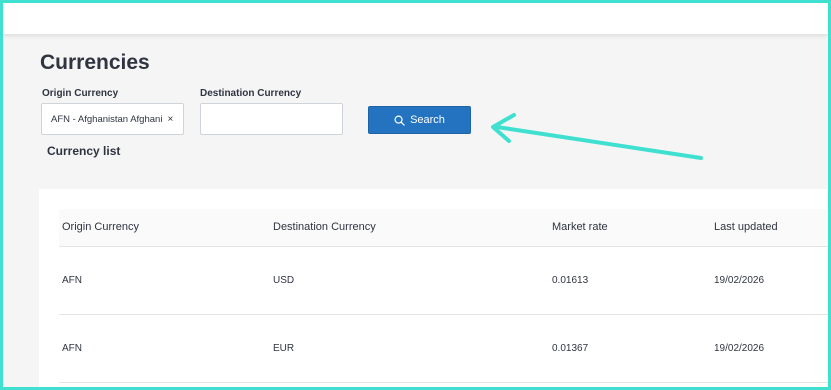  Describe the element at coordinates (80, 93) in the screenshot. I see `origin-currency-label: Origin Currency` at that location.